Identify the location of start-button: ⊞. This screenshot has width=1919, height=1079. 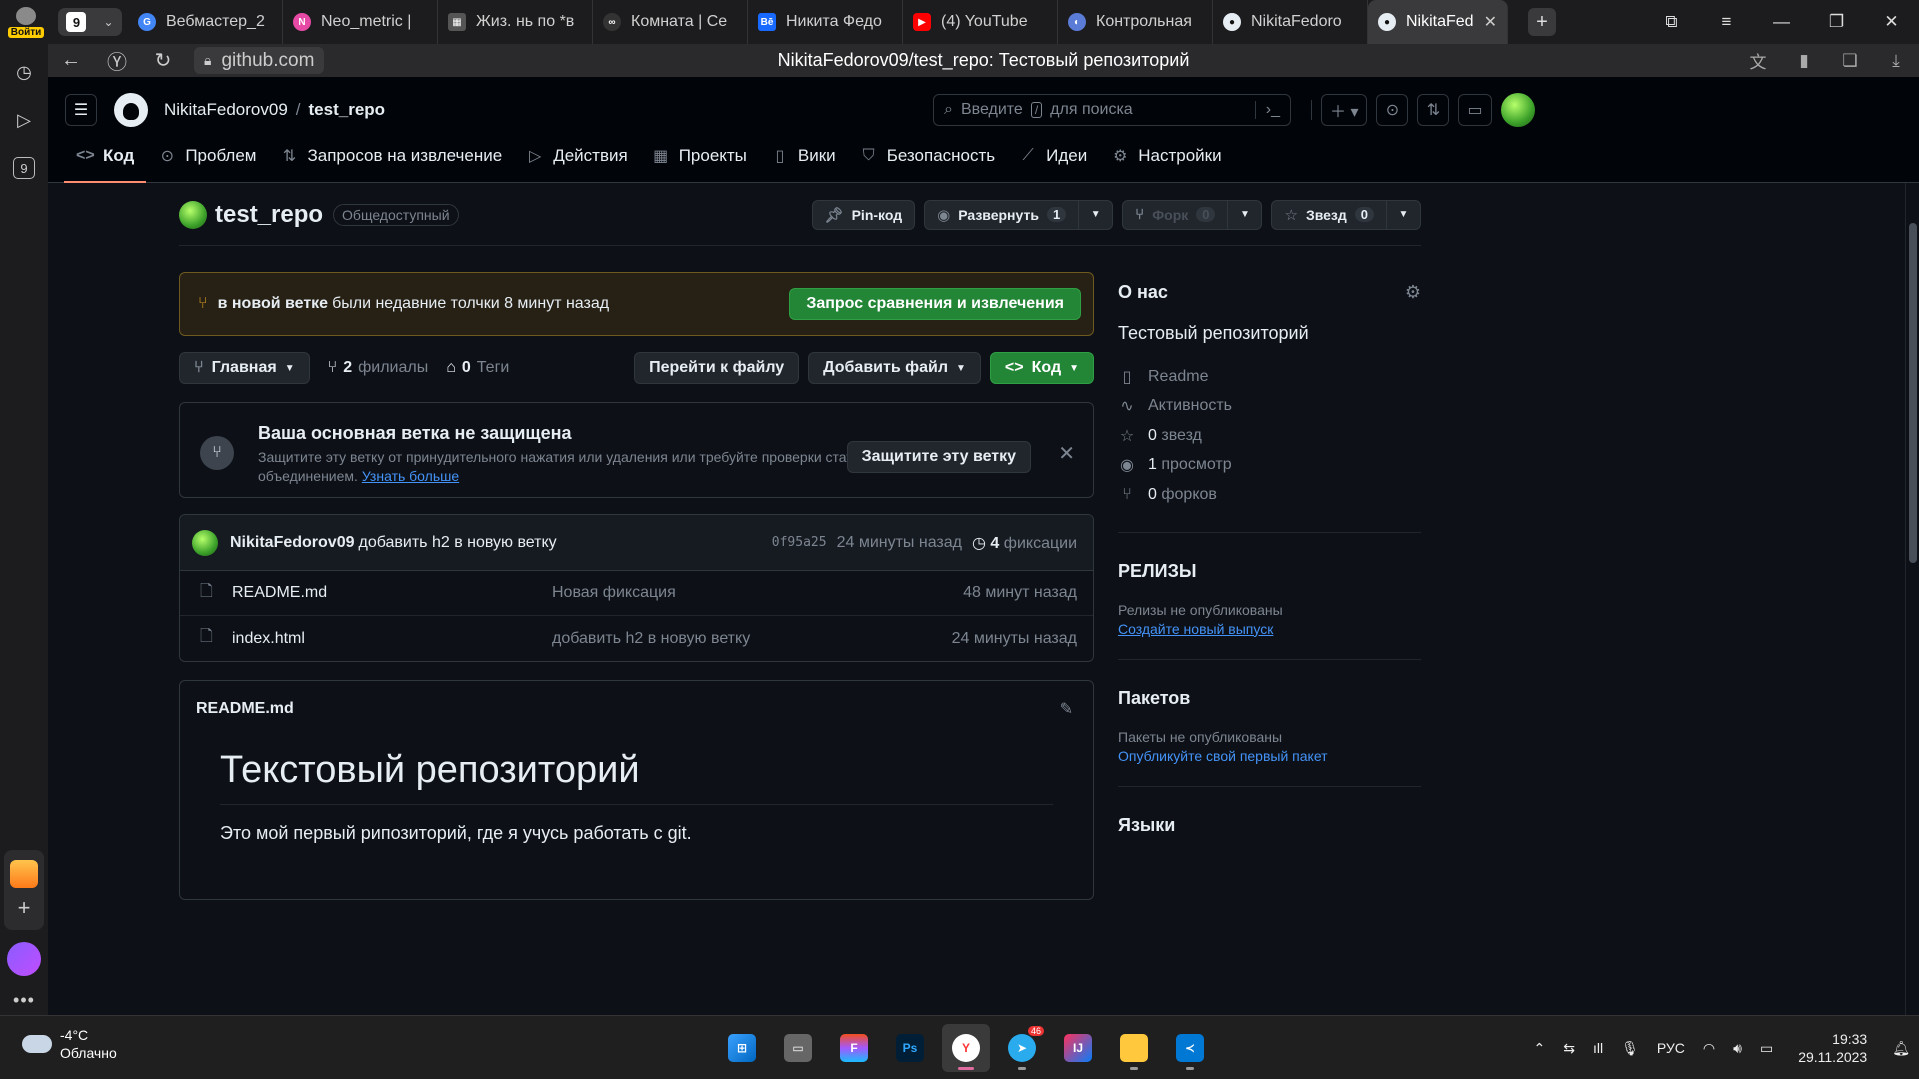
(742, 1048).